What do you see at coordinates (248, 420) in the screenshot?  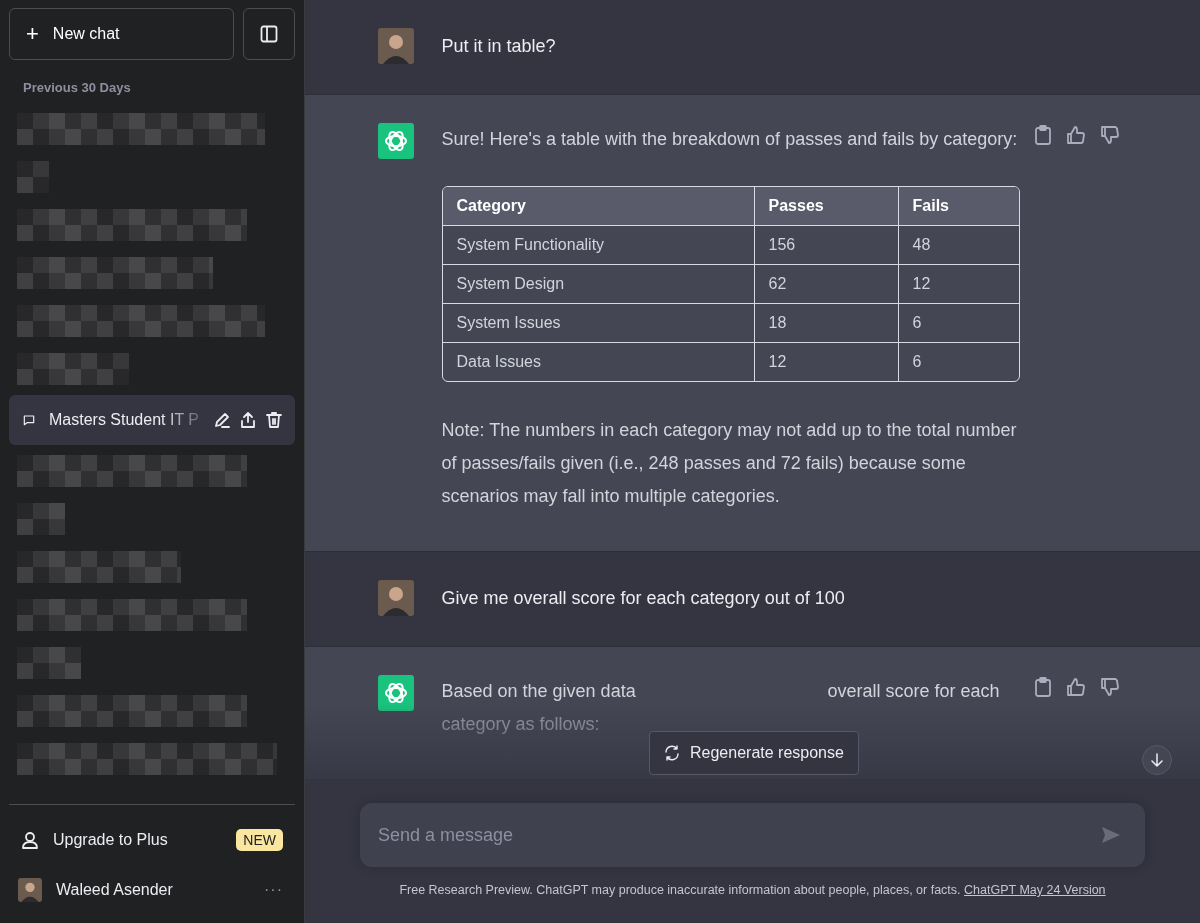 I see `share-icon` at bounding box center [248, 420].